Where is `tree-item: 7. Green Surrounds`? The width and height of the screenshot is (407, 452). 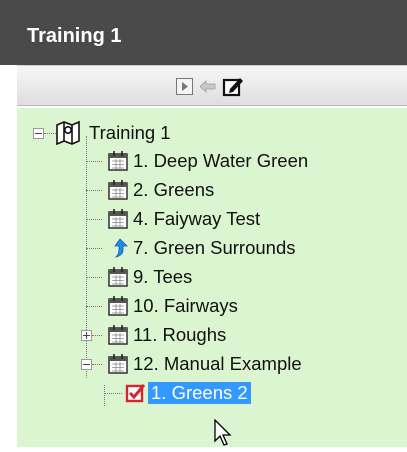 tree-item: 7. Green Surrounds is located at coordinates (212, 248).